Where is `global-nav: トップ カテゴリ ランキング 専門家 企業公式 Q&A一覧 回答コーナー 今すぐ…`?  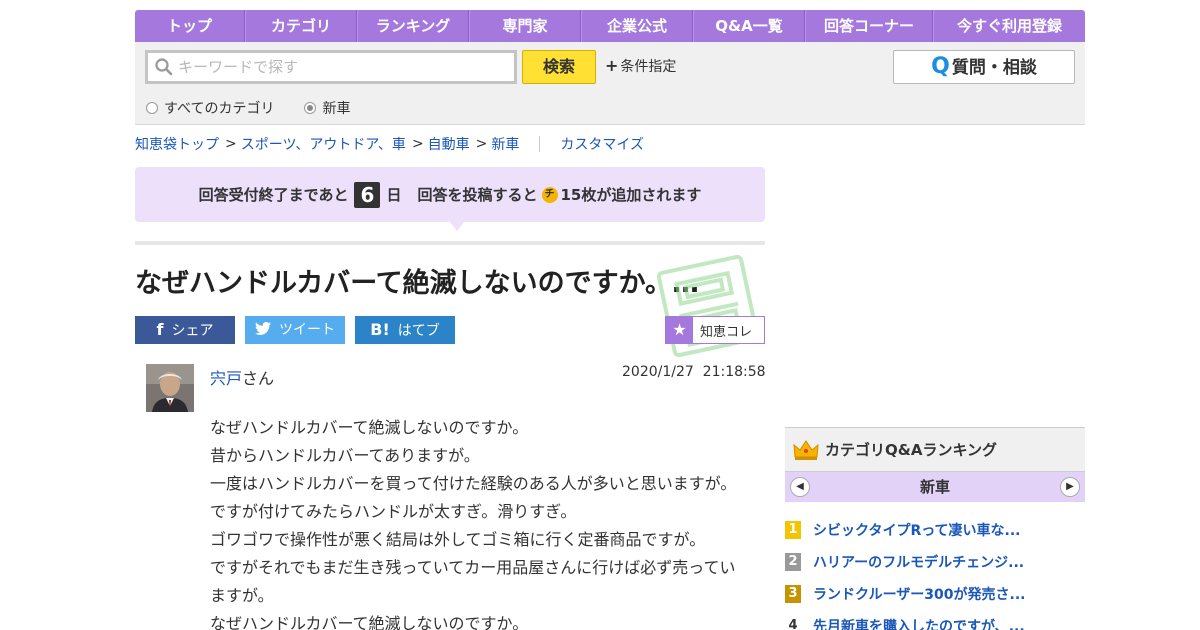
global-nav: トップ カテゴリ ランキング 専門家 企業公式 Q&A一覧 回答コーナー 今すぐ… is located at coordinates (610, 26).